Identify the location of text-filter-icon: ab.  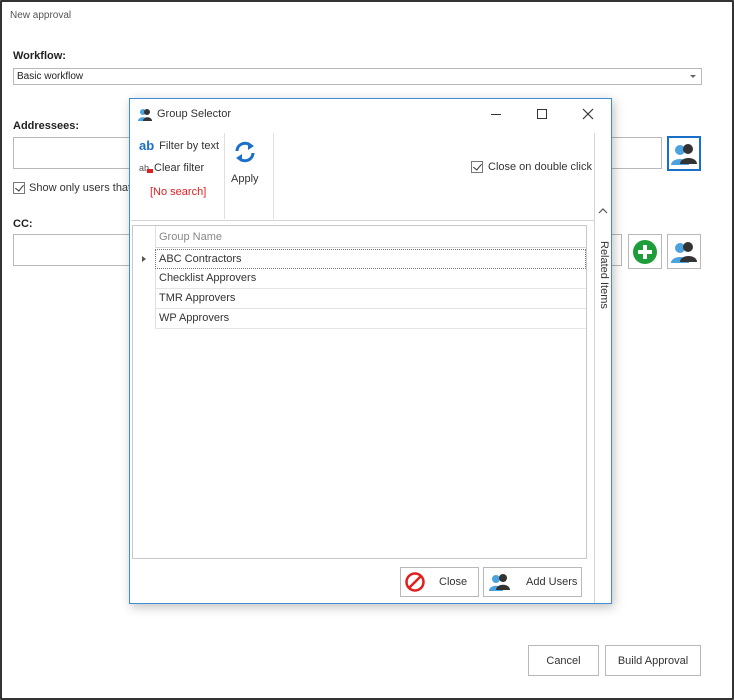
(147, 145).